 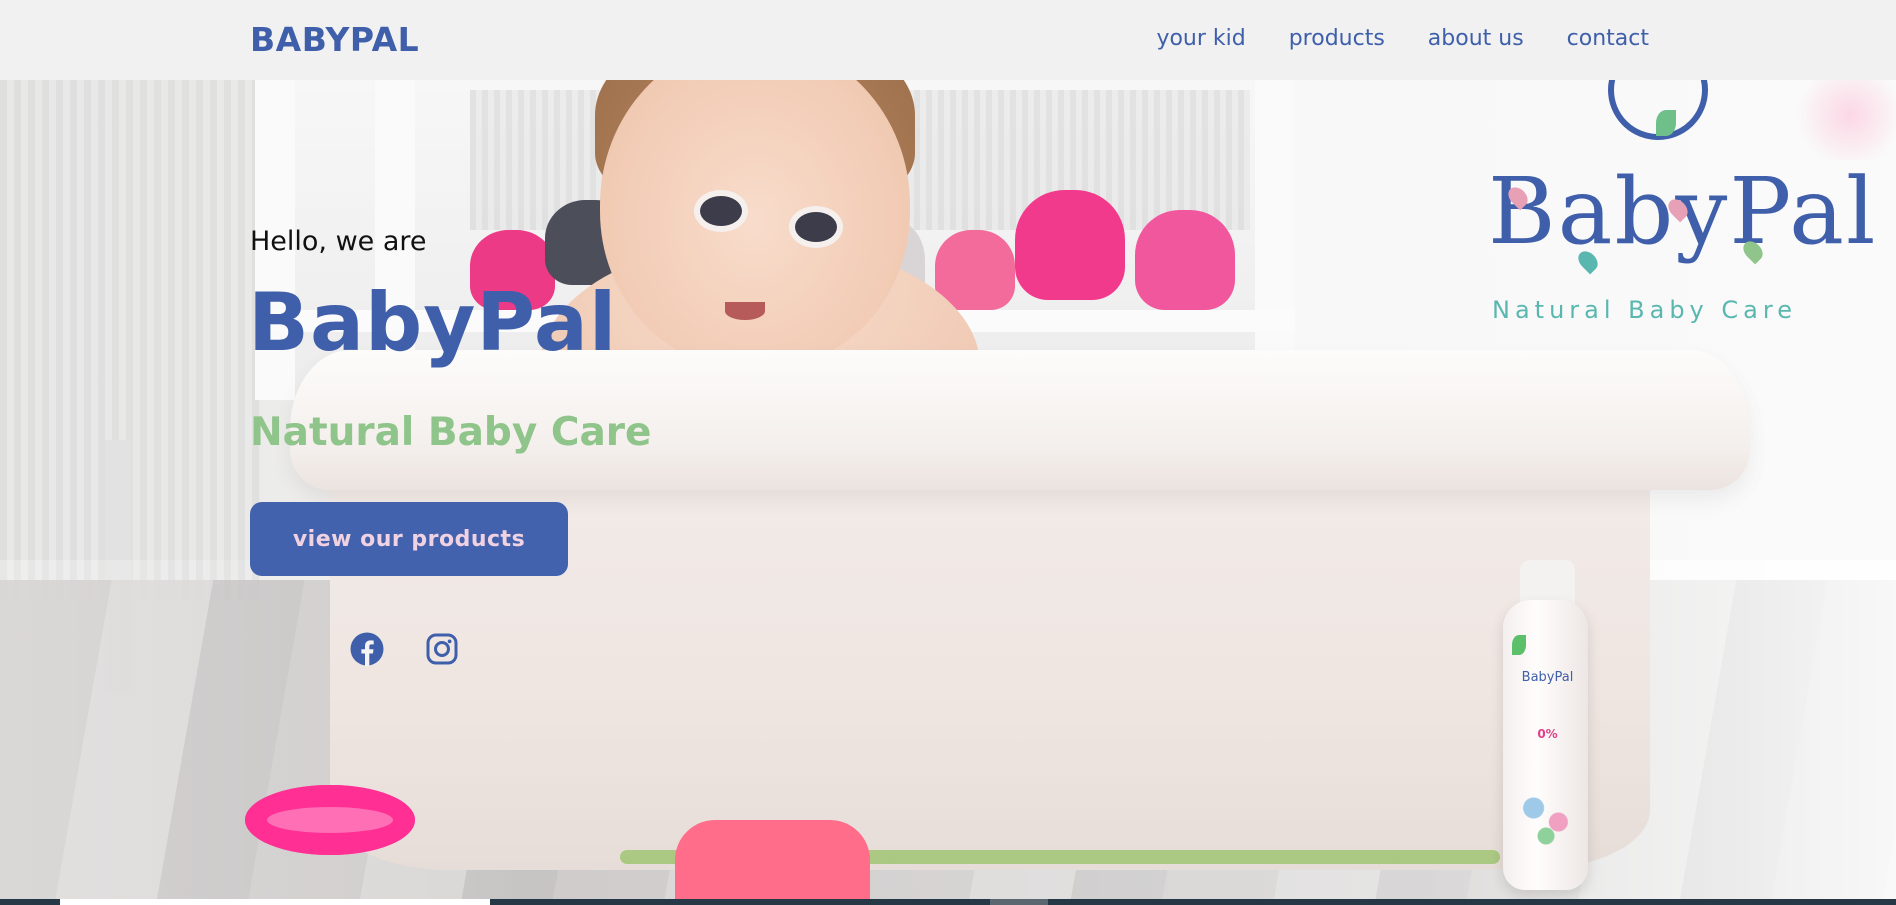 What do you see at coordinates (755, 225) in the screenshot?
I see `baby-head` at bounding box center [755, 225].